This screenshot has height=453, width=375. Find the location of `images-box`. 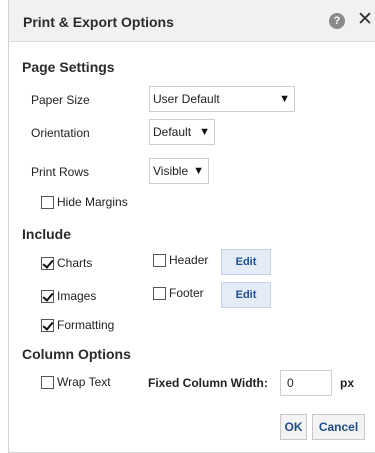

images-box is located at coordinates (47, 296).